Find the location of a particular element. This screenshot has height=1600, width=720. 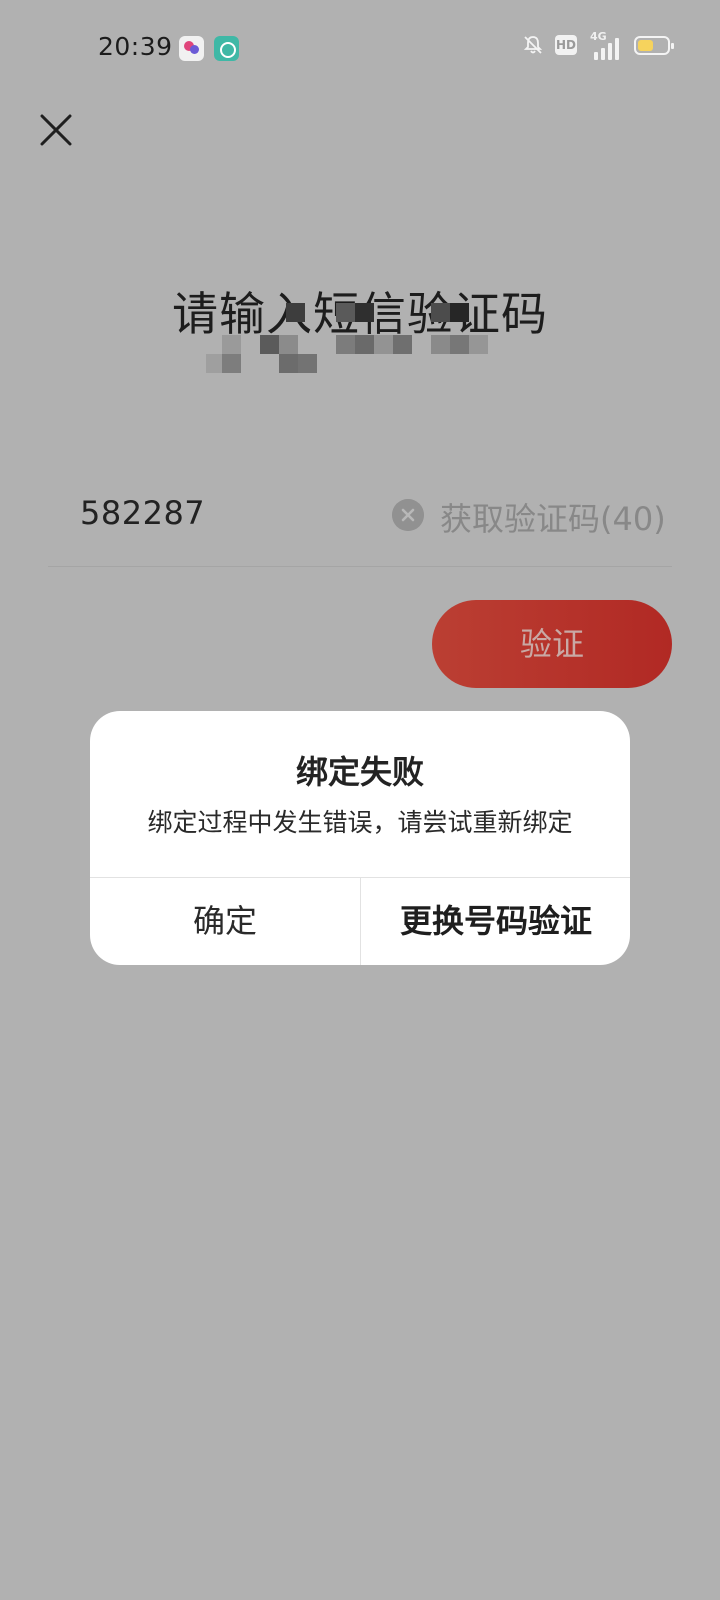

input-divider is located at coordinates (360, 566).